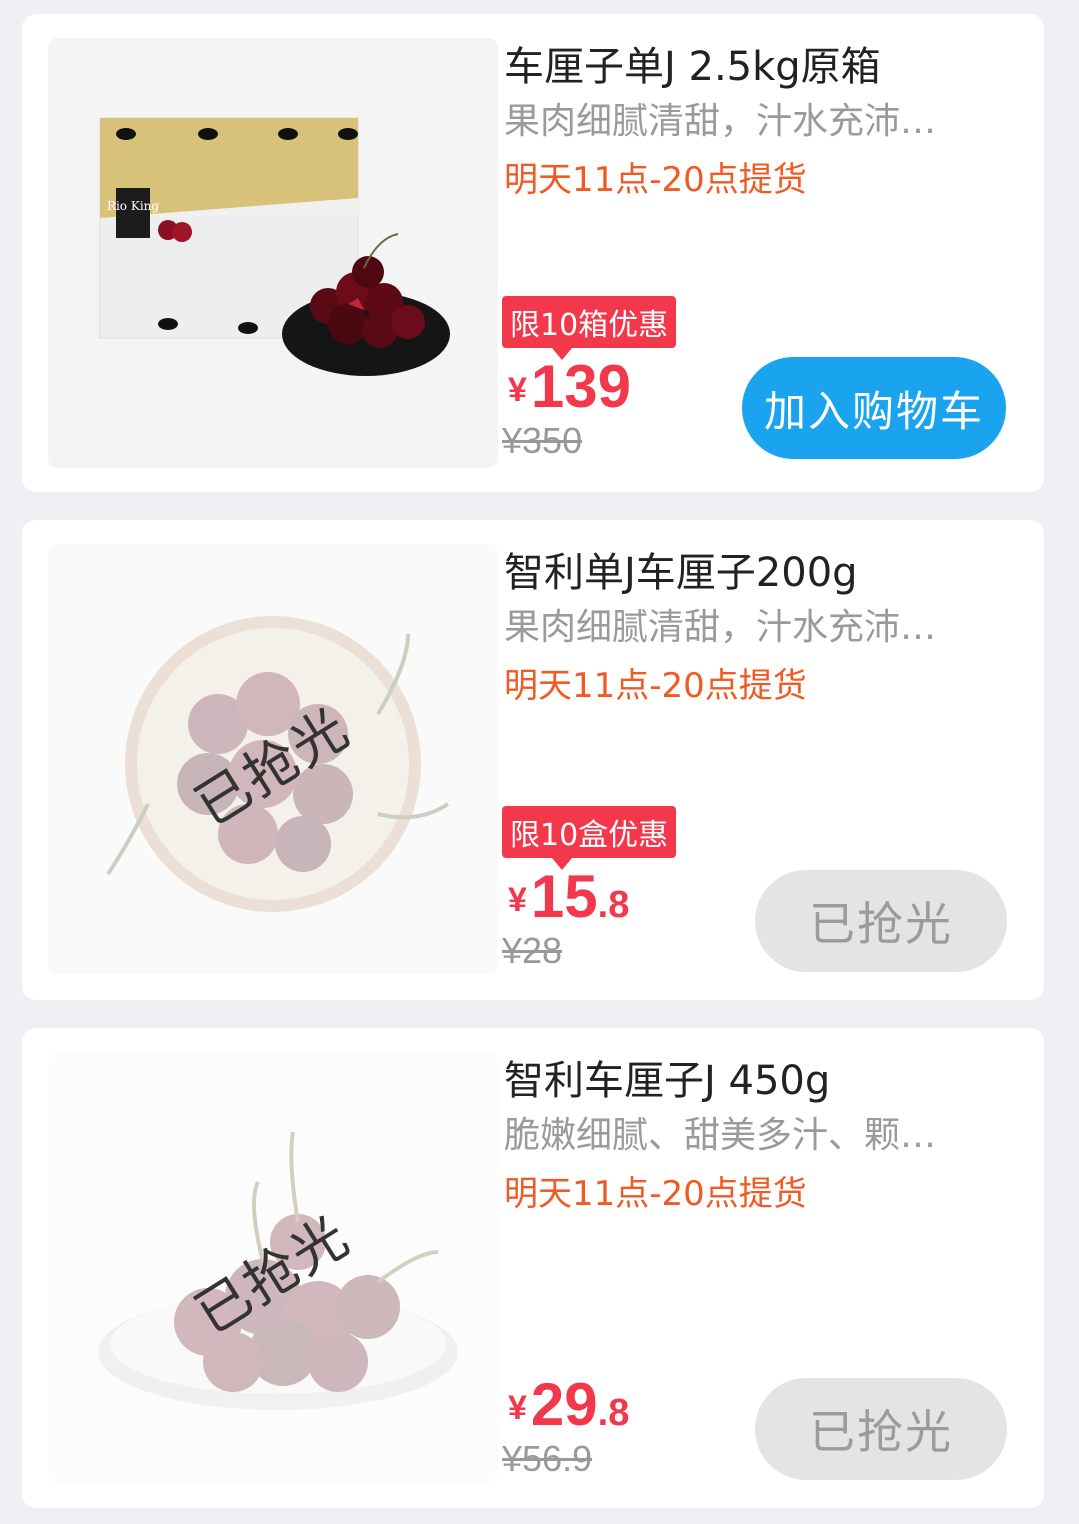  Describe the element at coordinates (589, 328) in the screenshot. I see `limit-badge: 限10箱优惠` at that location.